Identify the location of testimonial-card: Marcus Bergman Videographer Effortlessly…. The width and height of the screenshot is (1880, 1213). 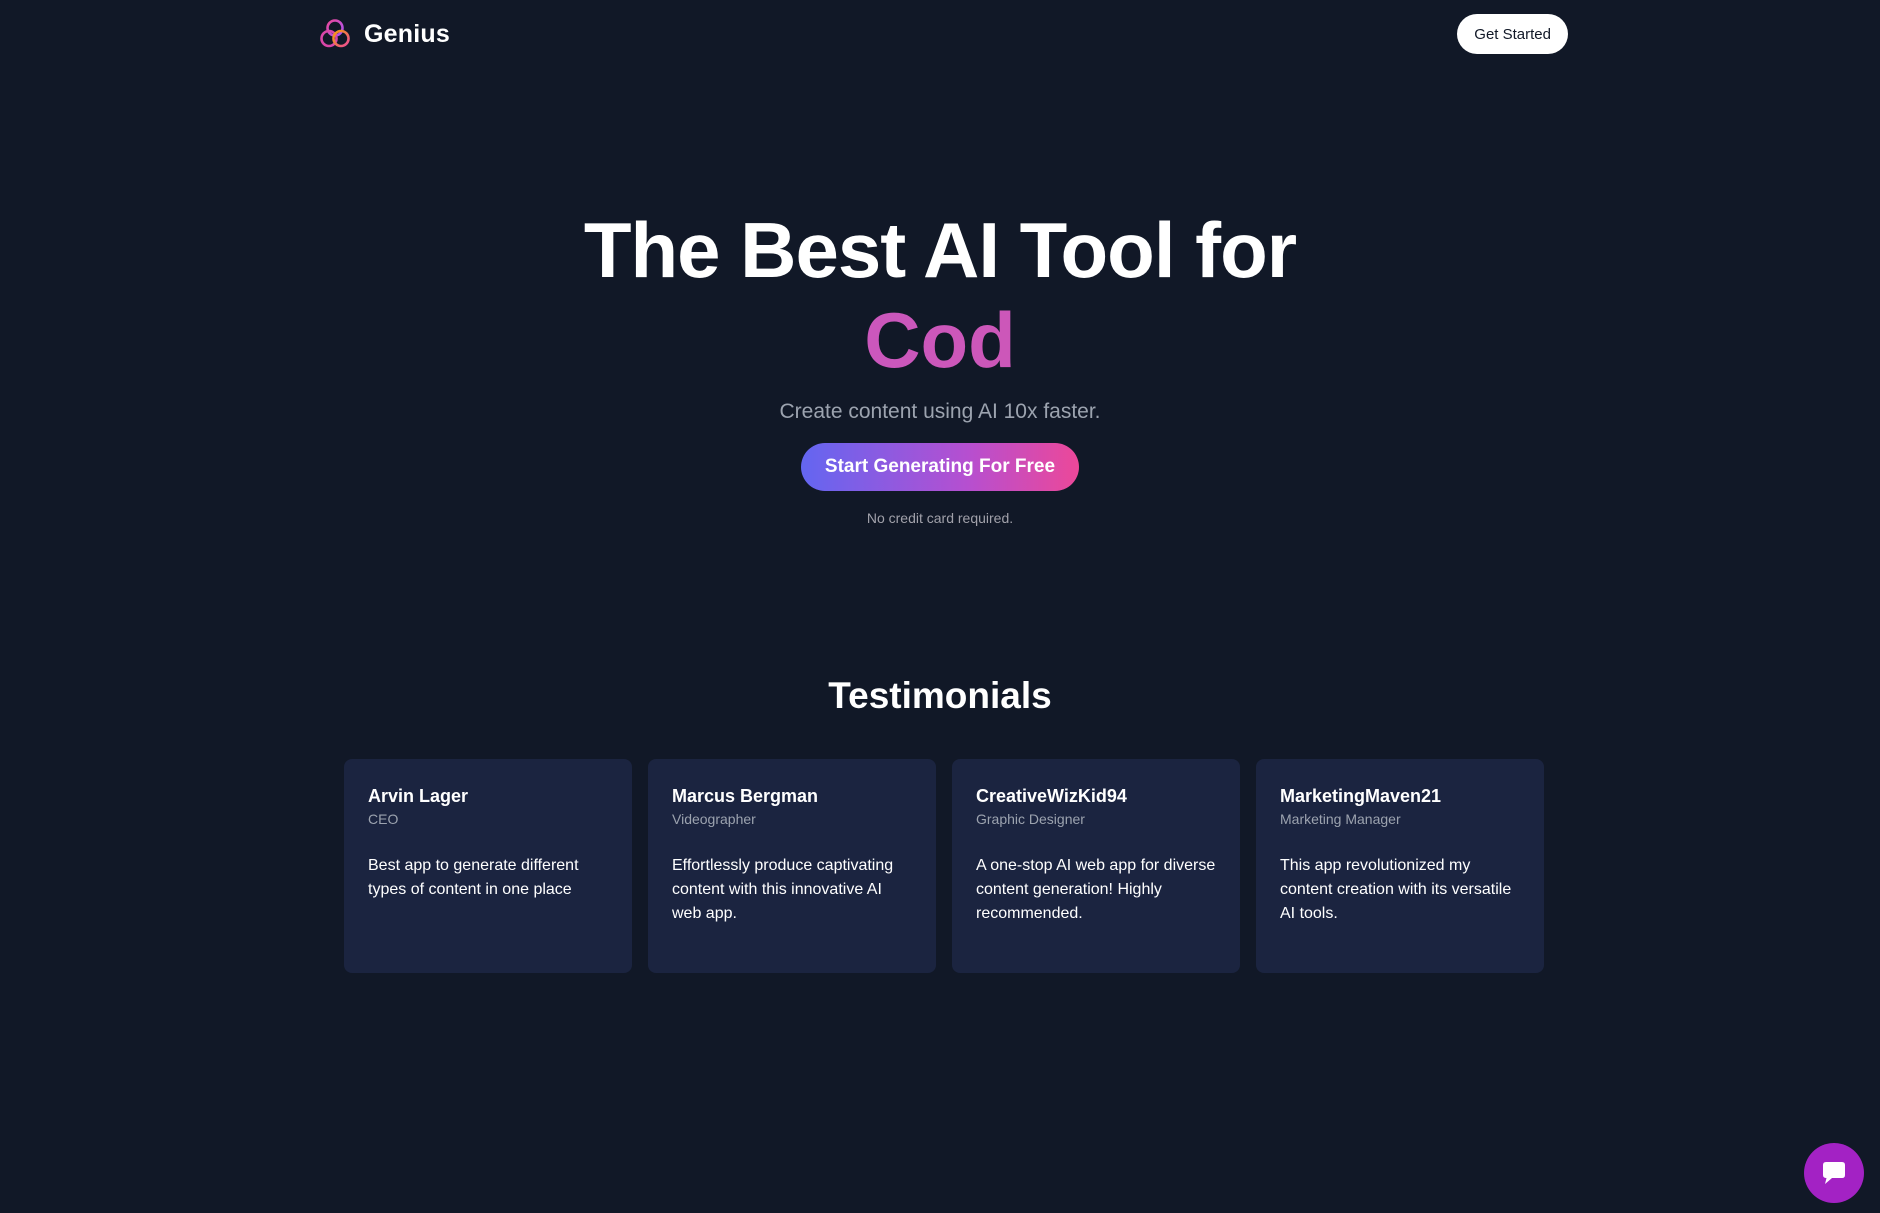
(792, 866).